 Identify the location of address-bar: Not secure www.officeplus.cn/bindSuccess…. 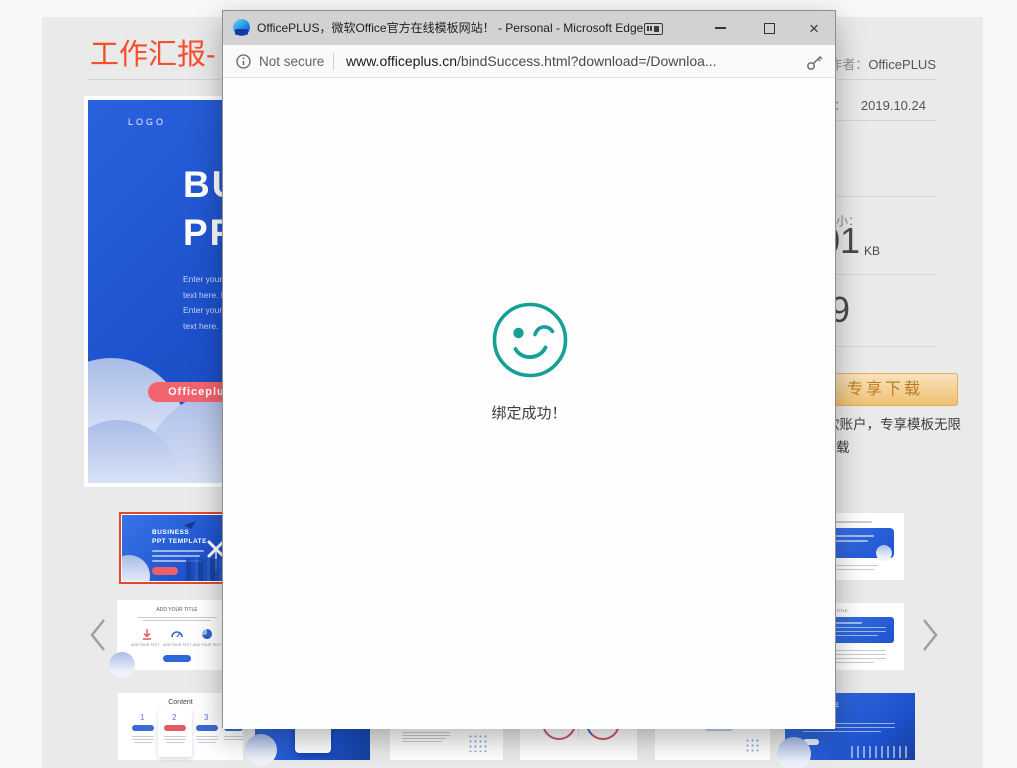
(529, 61).